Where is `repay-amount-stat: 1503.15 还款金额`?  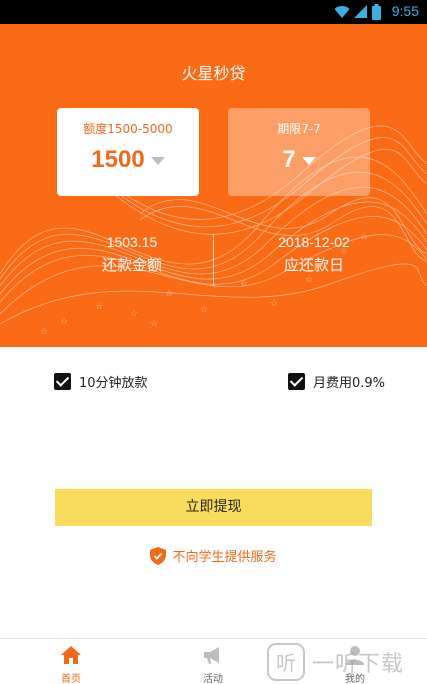 repay-amount-stat: 1503.15 还款金额 is located at coordinates (132, 254).